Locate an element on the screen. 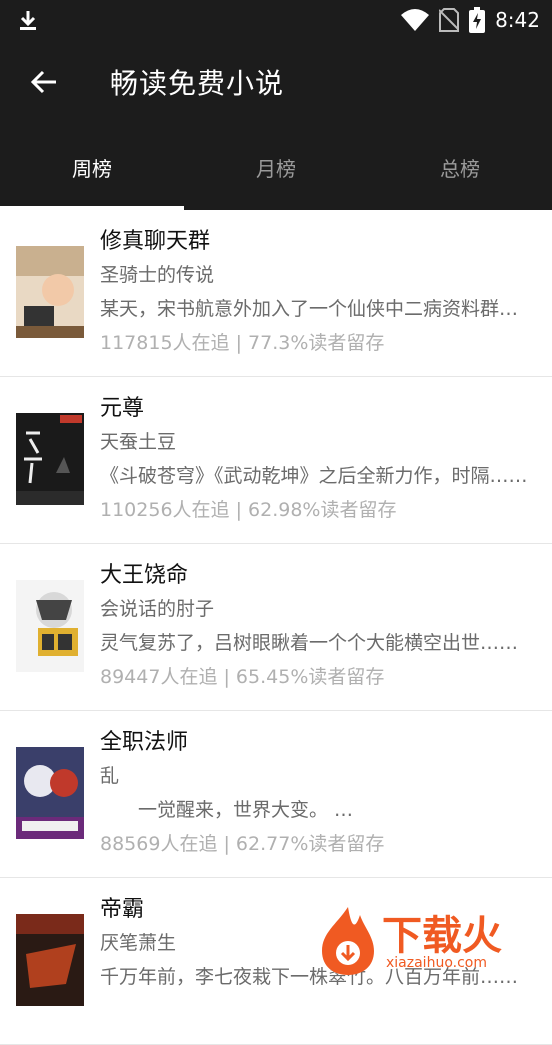  book-author: 乱 is located at coordinates (110, 776).